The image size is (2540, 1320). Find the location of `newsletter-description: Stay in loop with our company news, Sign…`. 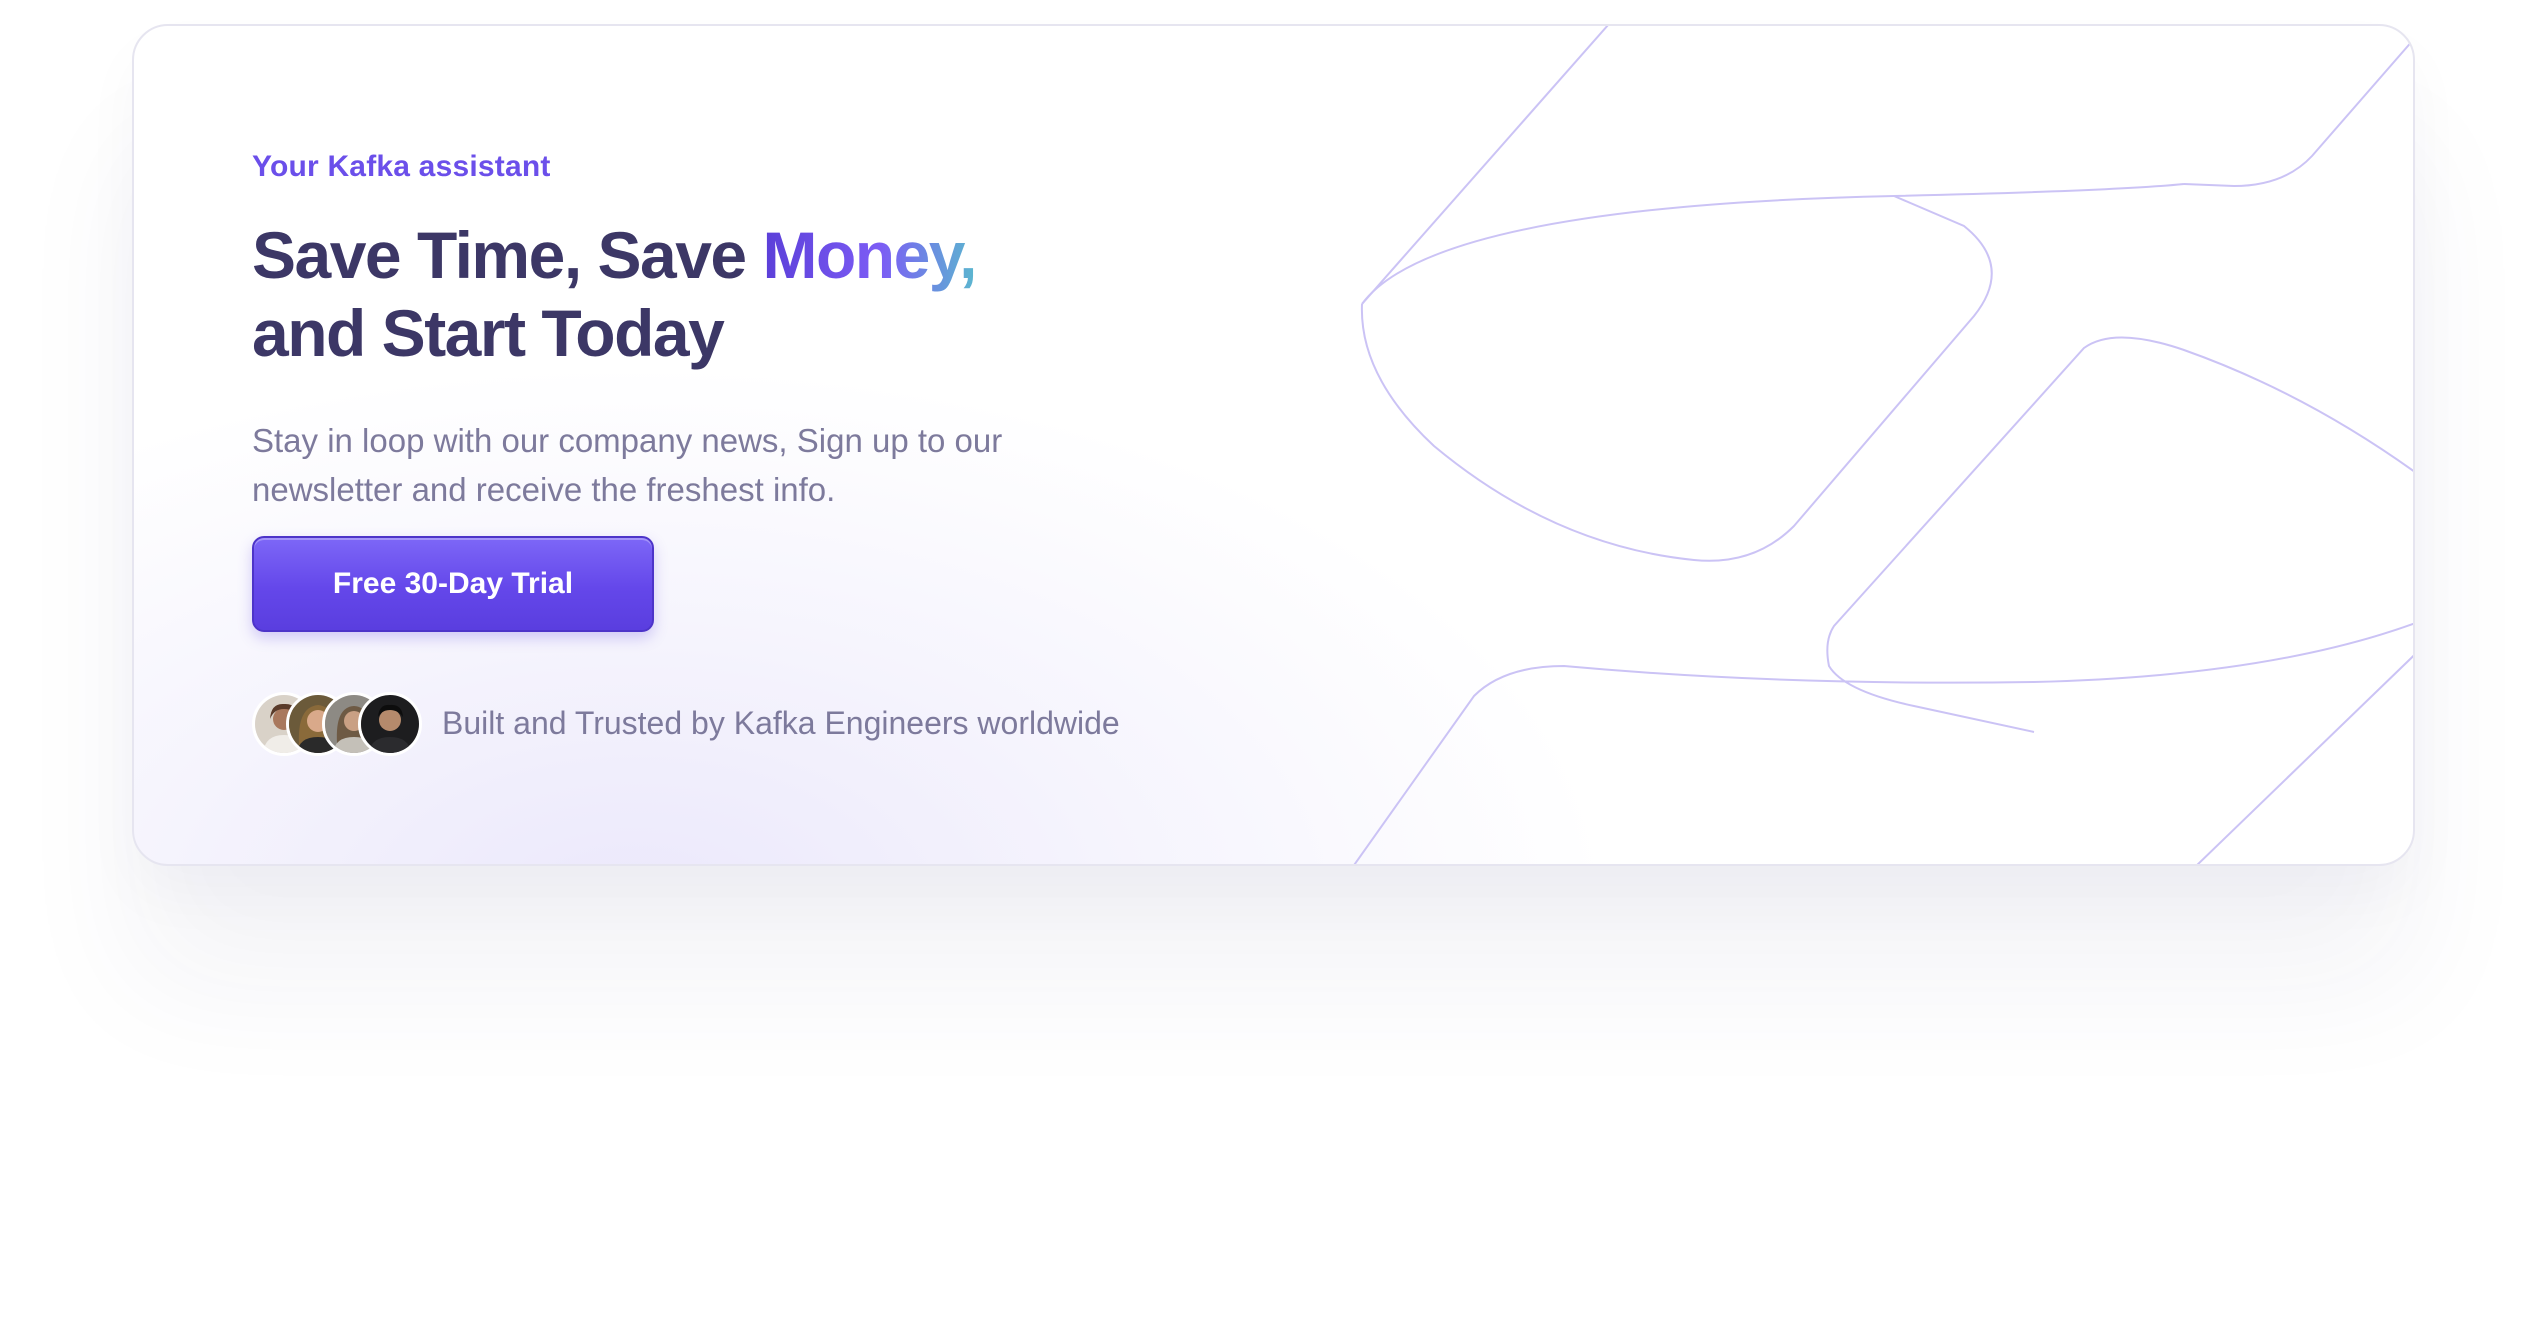

newsletter-description: Stay in loop with our company news, Sign… is located at coordinates (627, 465).